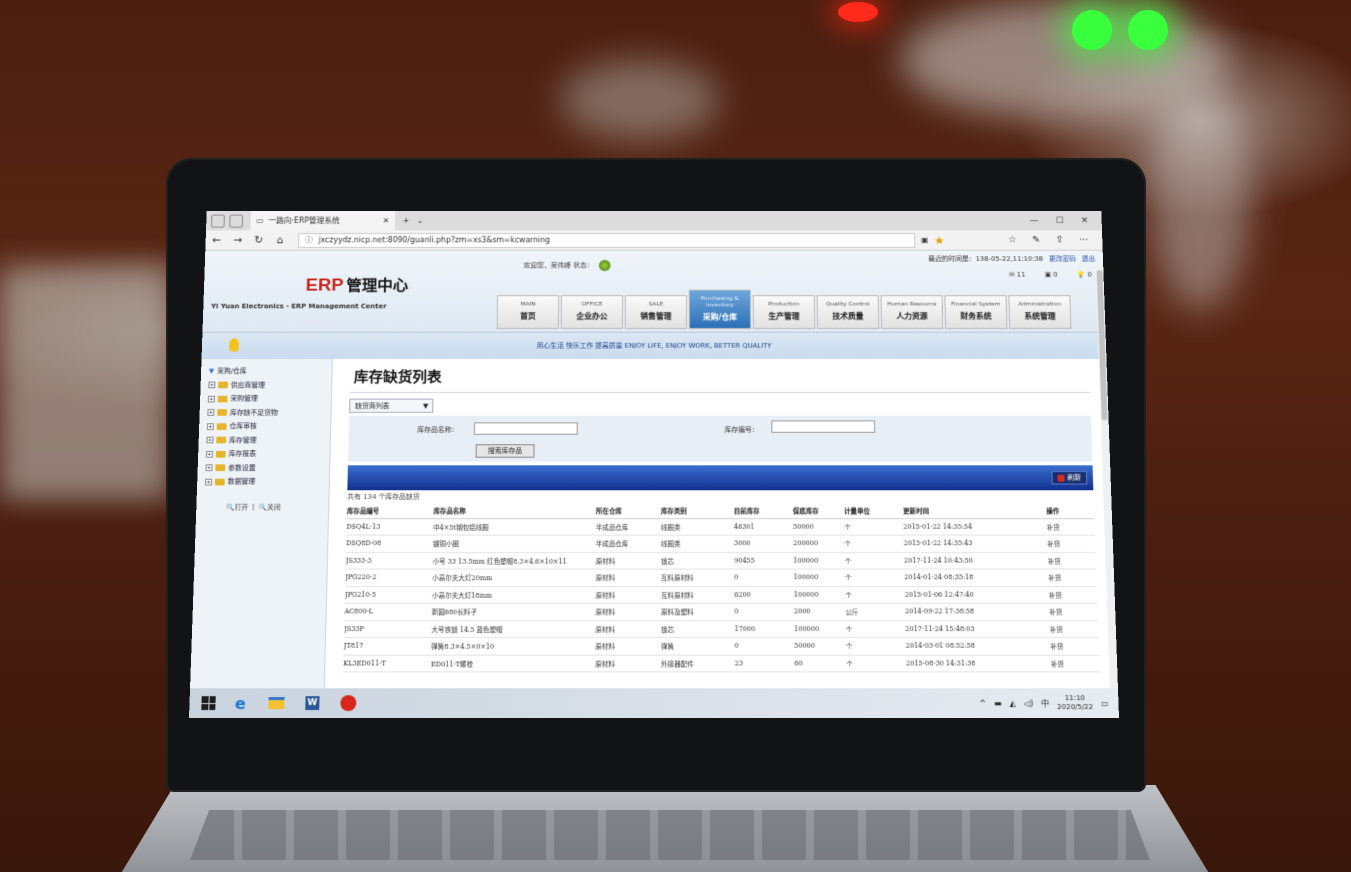 This screenshot has width=1351, height=872. I want to click on sidebar-root: ▼ 采购/仓库, so click(270, 372).